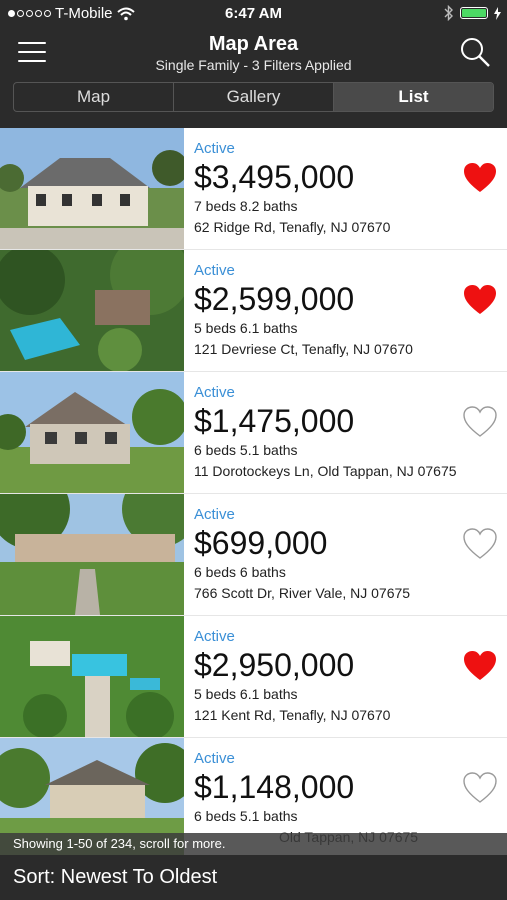 The height and width of the screenshot is (900, 507). I want to click on status-bar: T-Mobile 6:47 AM, so click(253, 14).